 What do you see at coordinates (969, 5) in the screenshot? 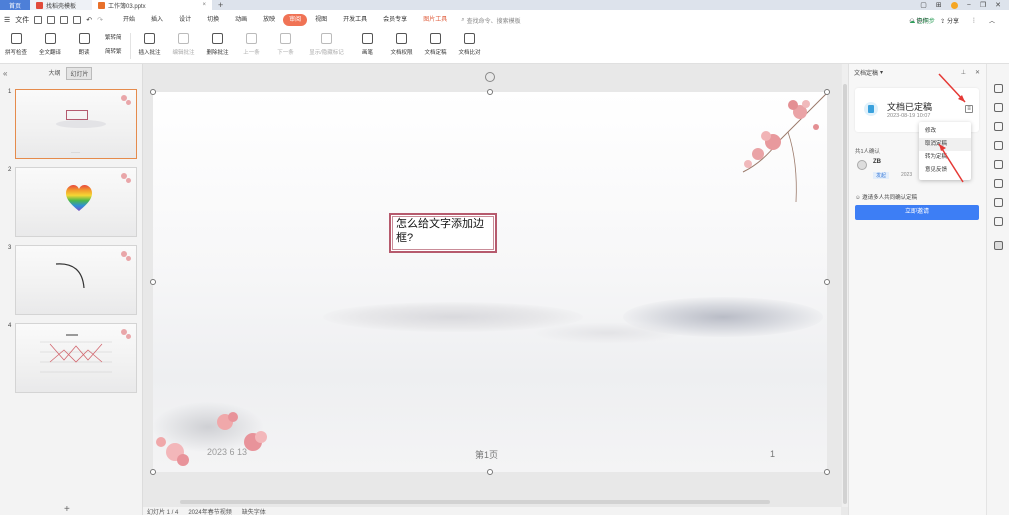
I see `minimize-icon: −` at bounding box center [969, 5].